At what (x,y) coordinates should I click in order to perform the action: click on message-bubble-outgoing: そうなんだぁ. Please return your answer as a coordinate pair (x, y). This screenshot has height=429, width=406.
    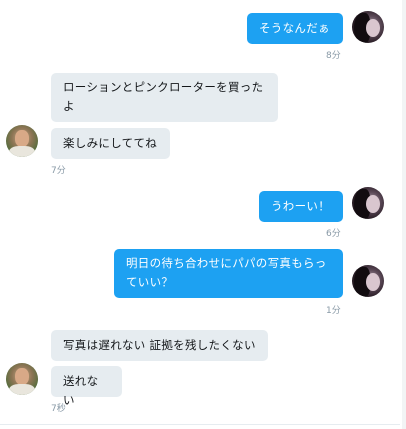
    Looking at the image, I should click on (295, 28).